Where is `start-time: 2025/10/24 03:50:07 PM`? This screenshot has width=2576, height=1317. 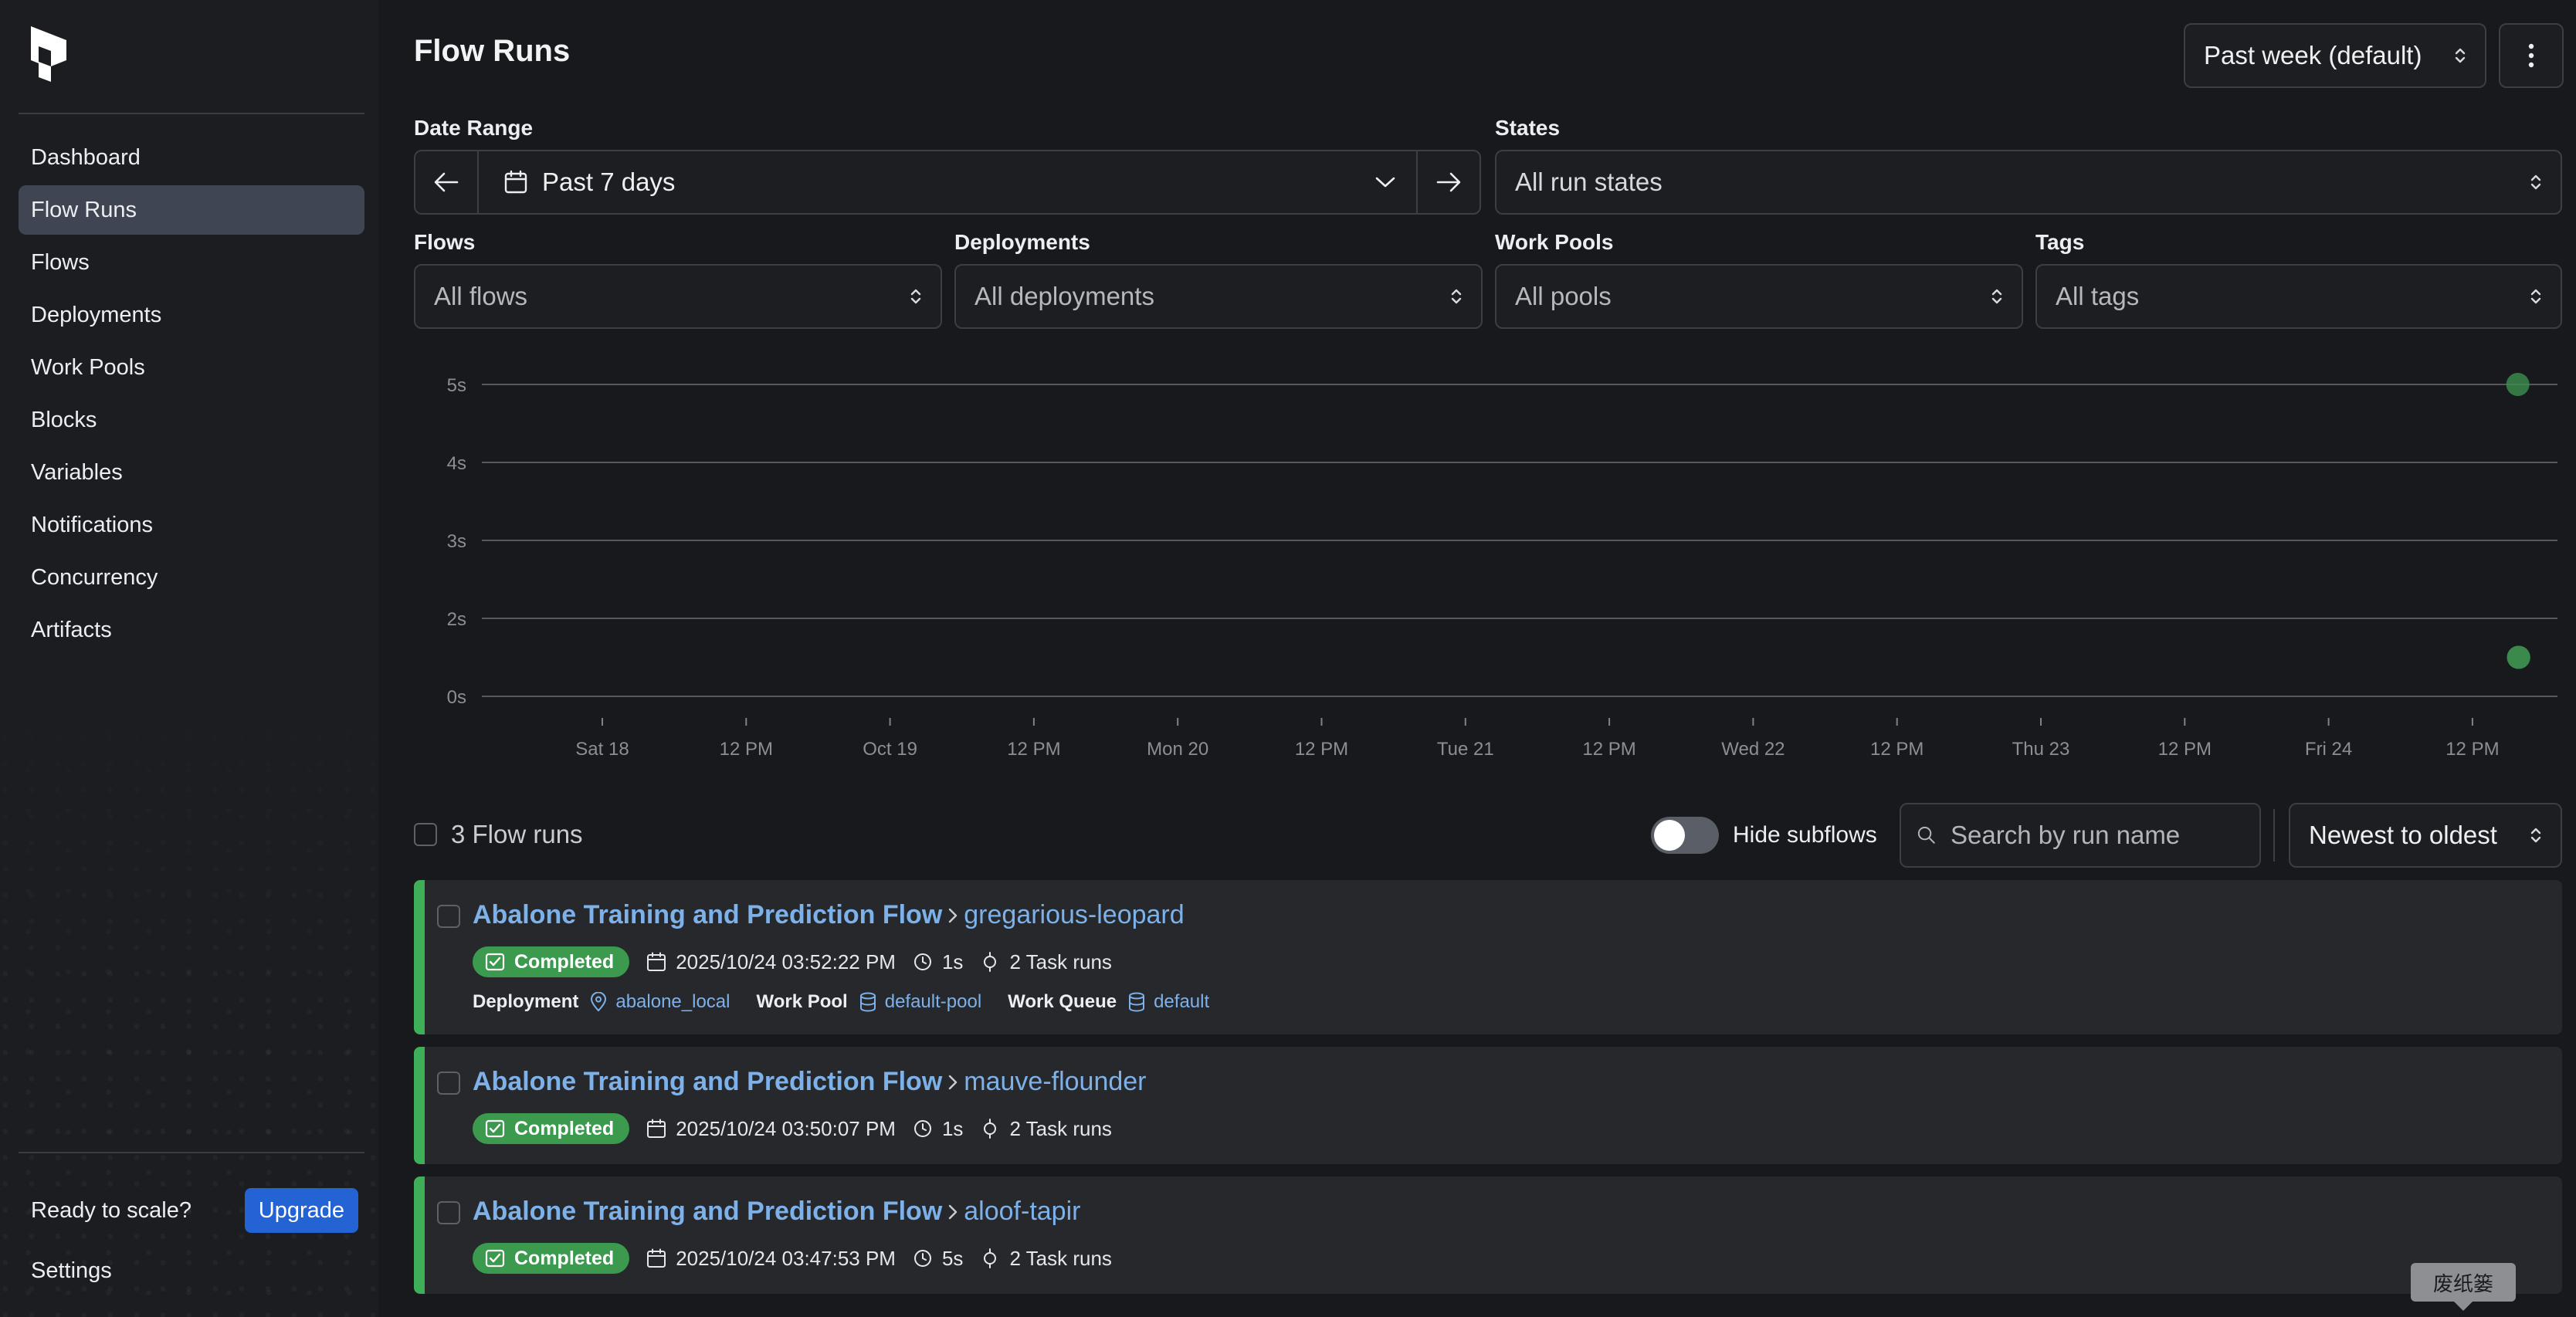
start-time: 2025/10/24 03:50:07 PM is located at coordinates (771, 1129).